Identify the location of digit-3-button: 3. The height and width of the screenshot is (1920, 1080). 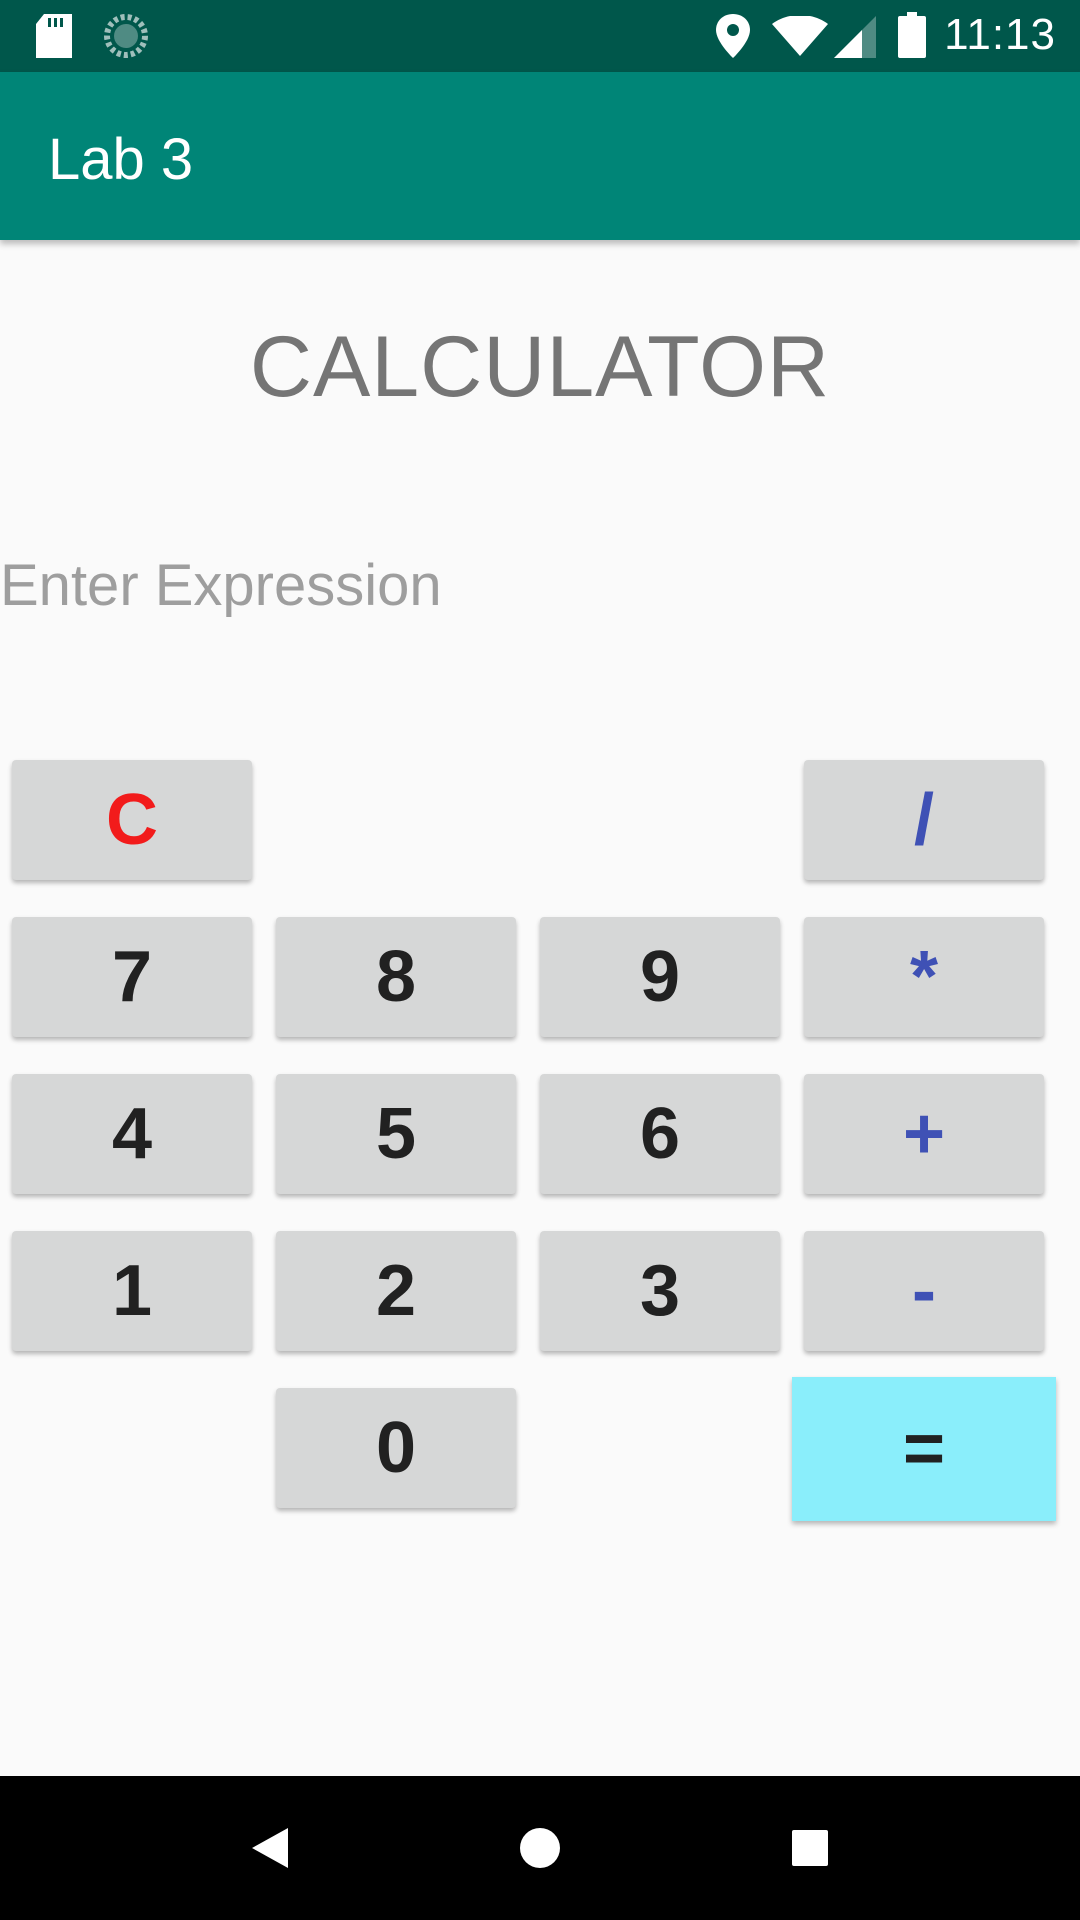
(660, 1291).